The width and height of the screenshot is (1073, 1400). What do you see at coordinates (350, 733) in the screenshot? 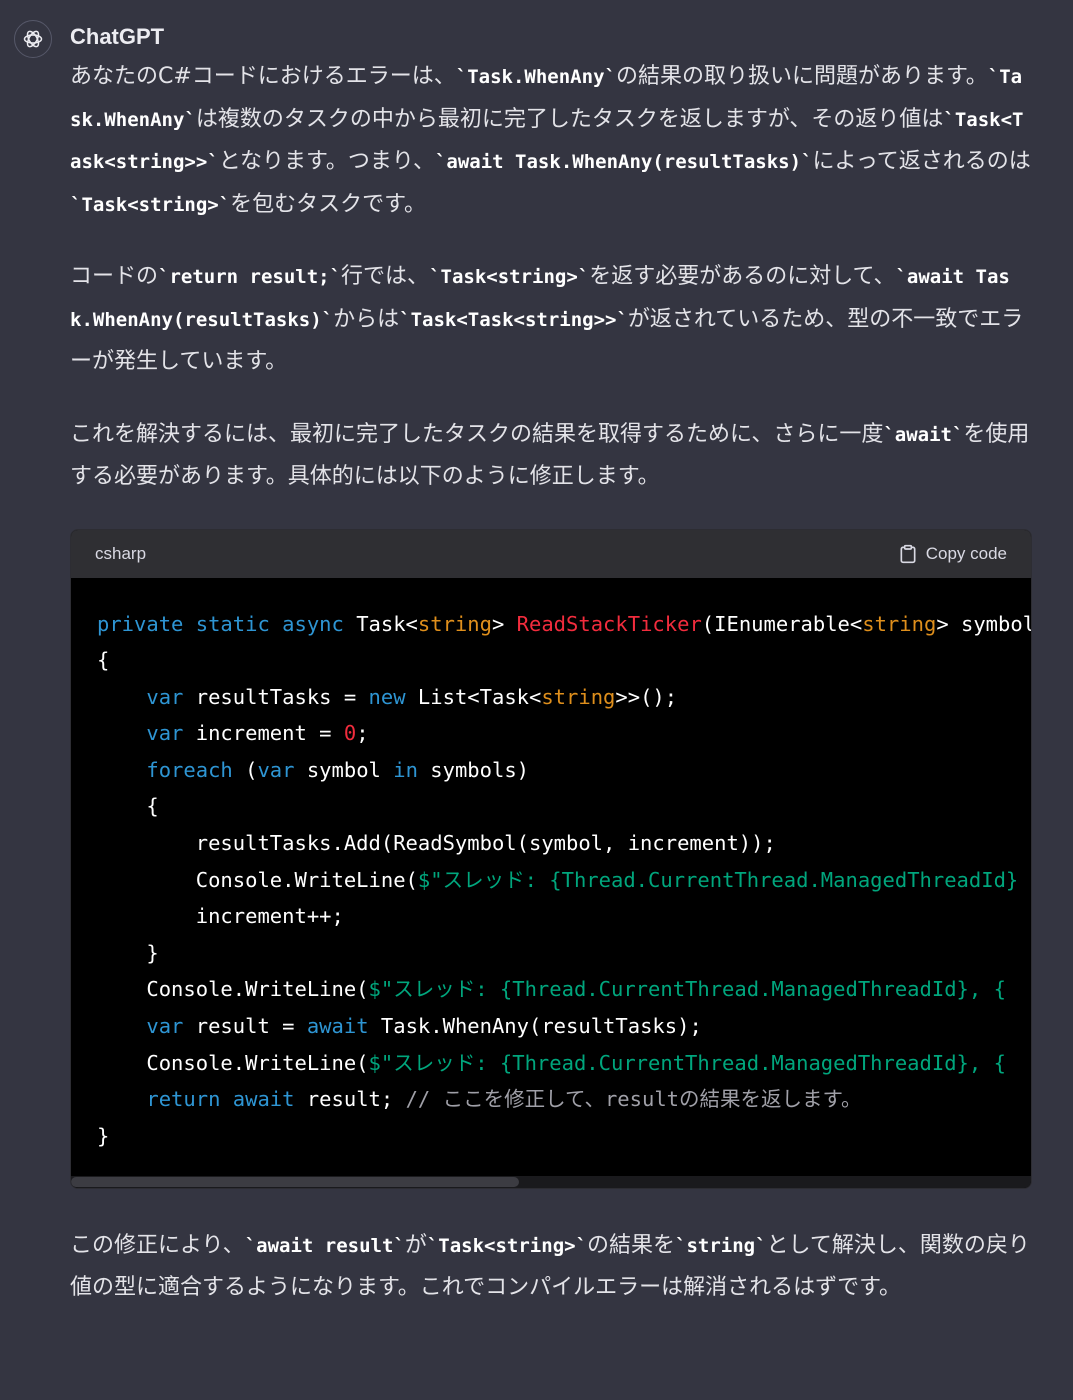
I see `code-token: 0` at bounding box center [350, 733].